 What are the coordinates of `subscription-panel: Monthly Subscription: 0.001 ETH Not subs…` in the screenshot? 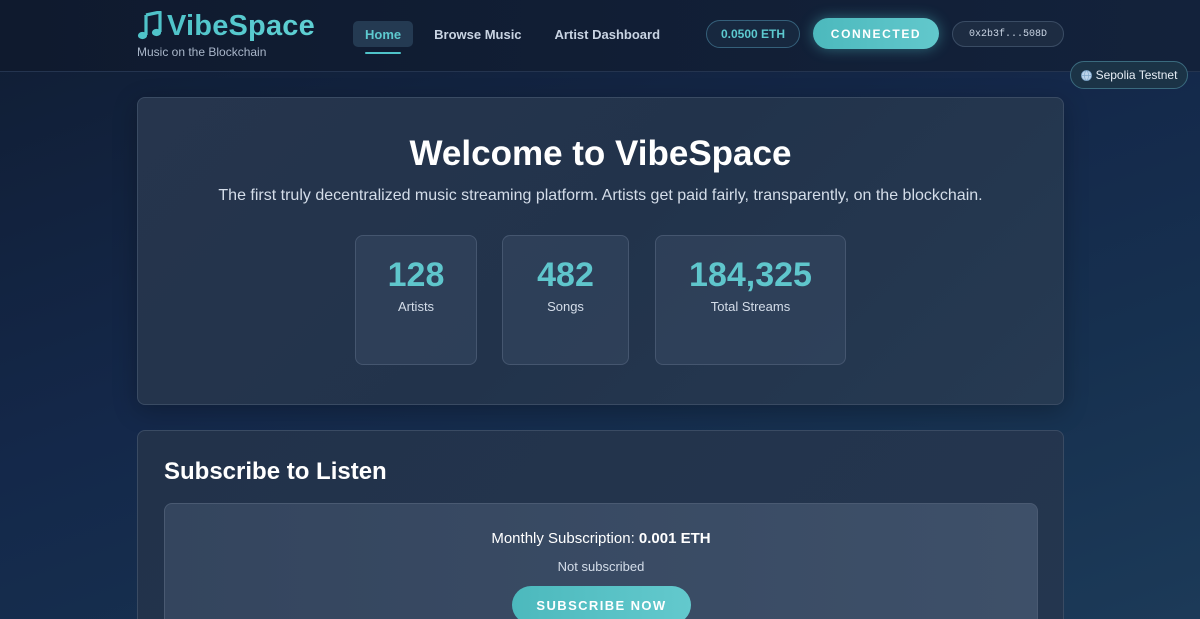 It's located at (601, 561).